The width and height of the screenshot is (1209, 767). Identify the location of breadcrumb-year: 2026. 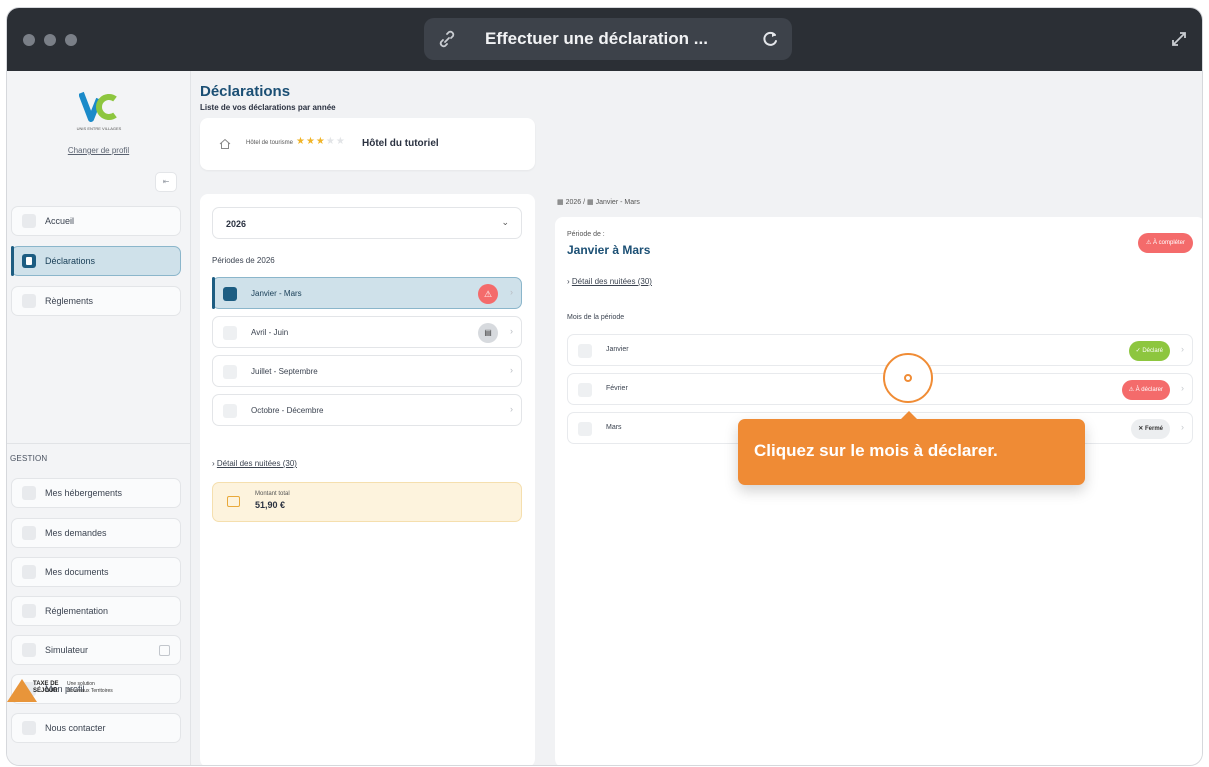
(574, 202).